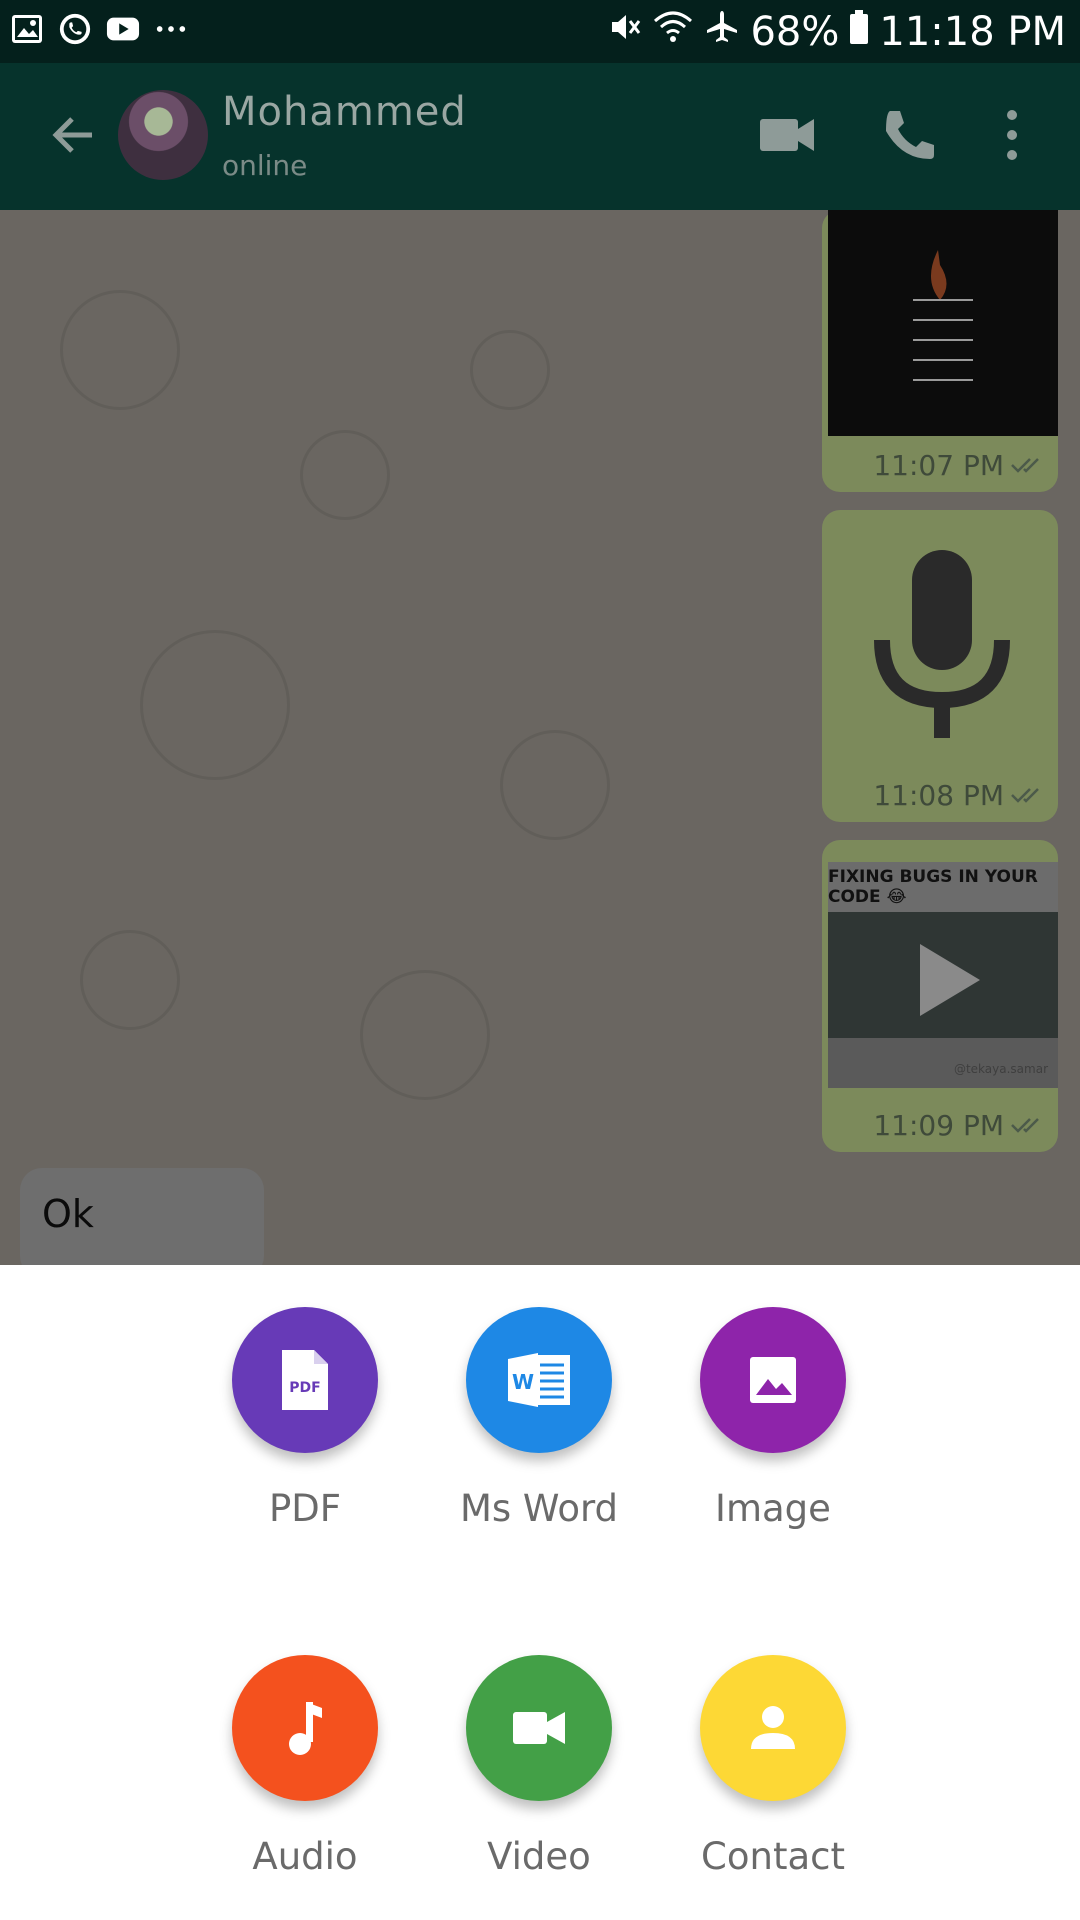 The image size is (1080, 1920). I want to click on option-label: Audio, so click(305, 1856).